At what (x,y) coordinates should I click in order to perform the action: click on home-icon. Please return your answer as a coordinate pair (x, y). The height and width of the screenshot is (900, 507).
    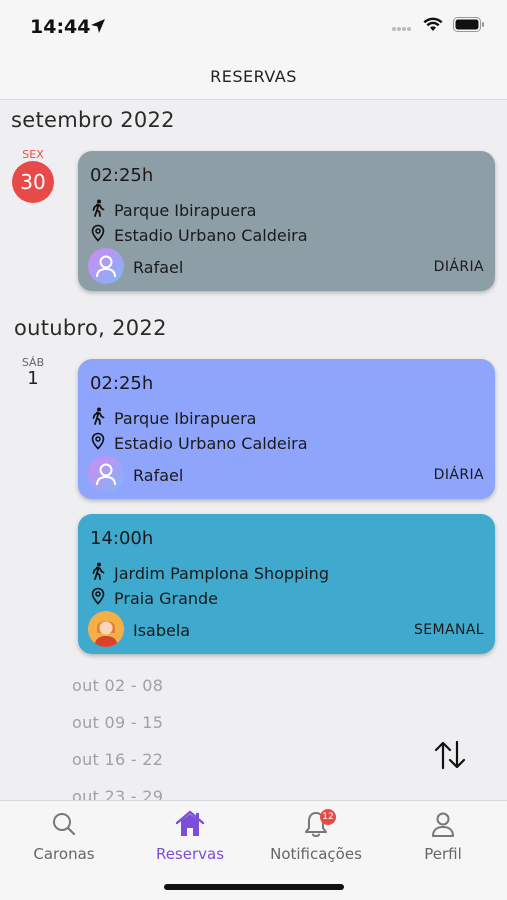
    Looking at the image, I should click on (190, 824).